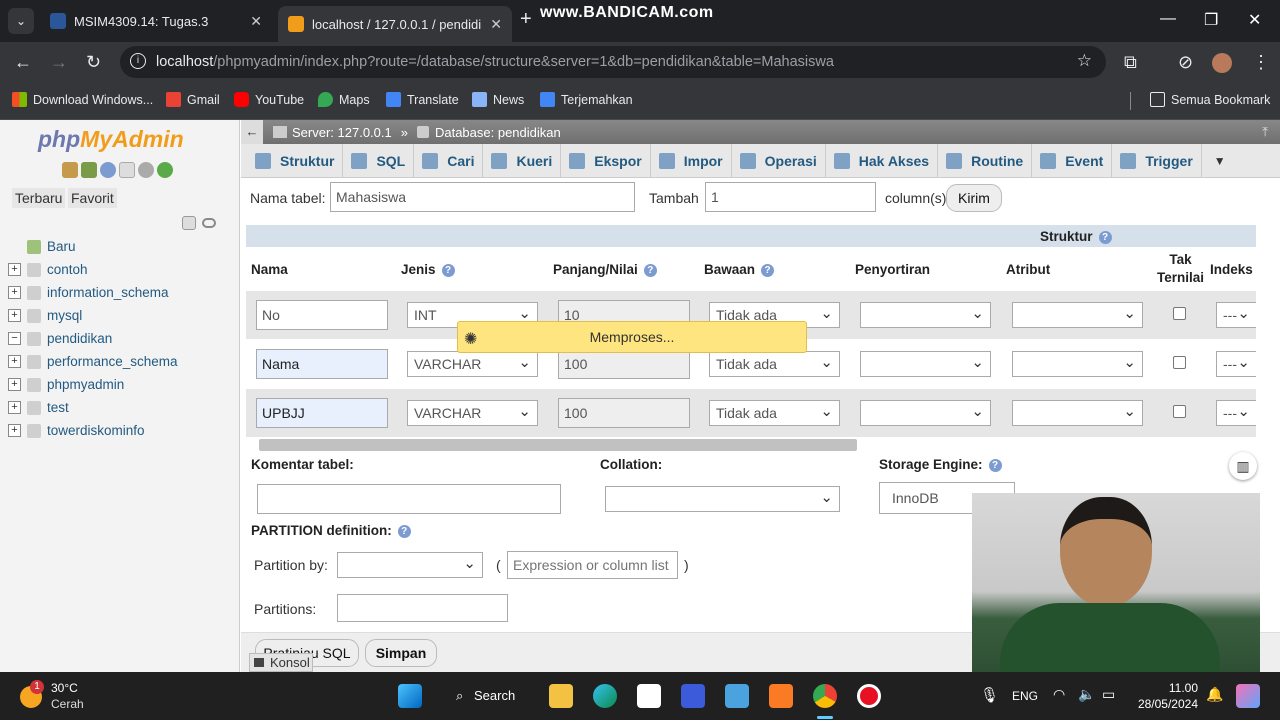 This screenshot has height=720, width=1280. What do you see at coordinates (989, 695) in the screenshot?
I see `microphone-icon: 🎙` at bounding box center [989, 695].